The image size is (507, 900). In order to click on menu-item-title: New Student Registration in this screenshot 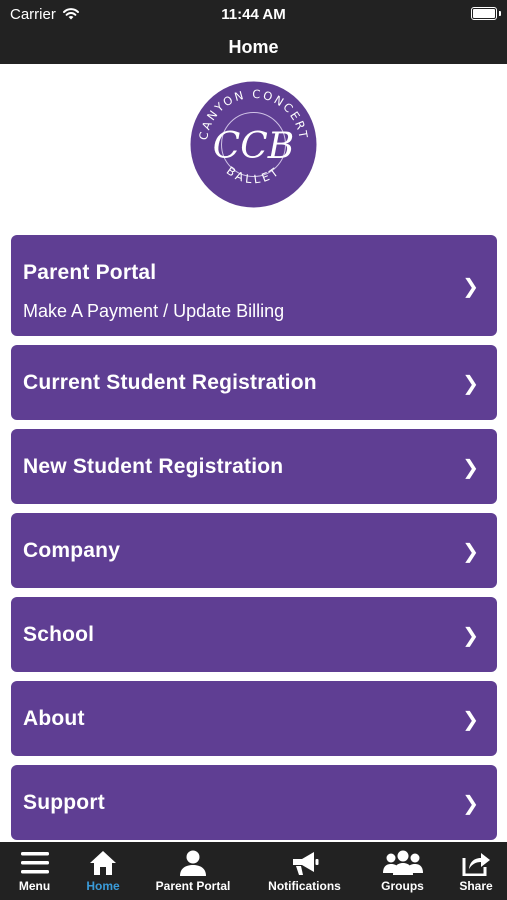, I will do `click(153, 466)`.